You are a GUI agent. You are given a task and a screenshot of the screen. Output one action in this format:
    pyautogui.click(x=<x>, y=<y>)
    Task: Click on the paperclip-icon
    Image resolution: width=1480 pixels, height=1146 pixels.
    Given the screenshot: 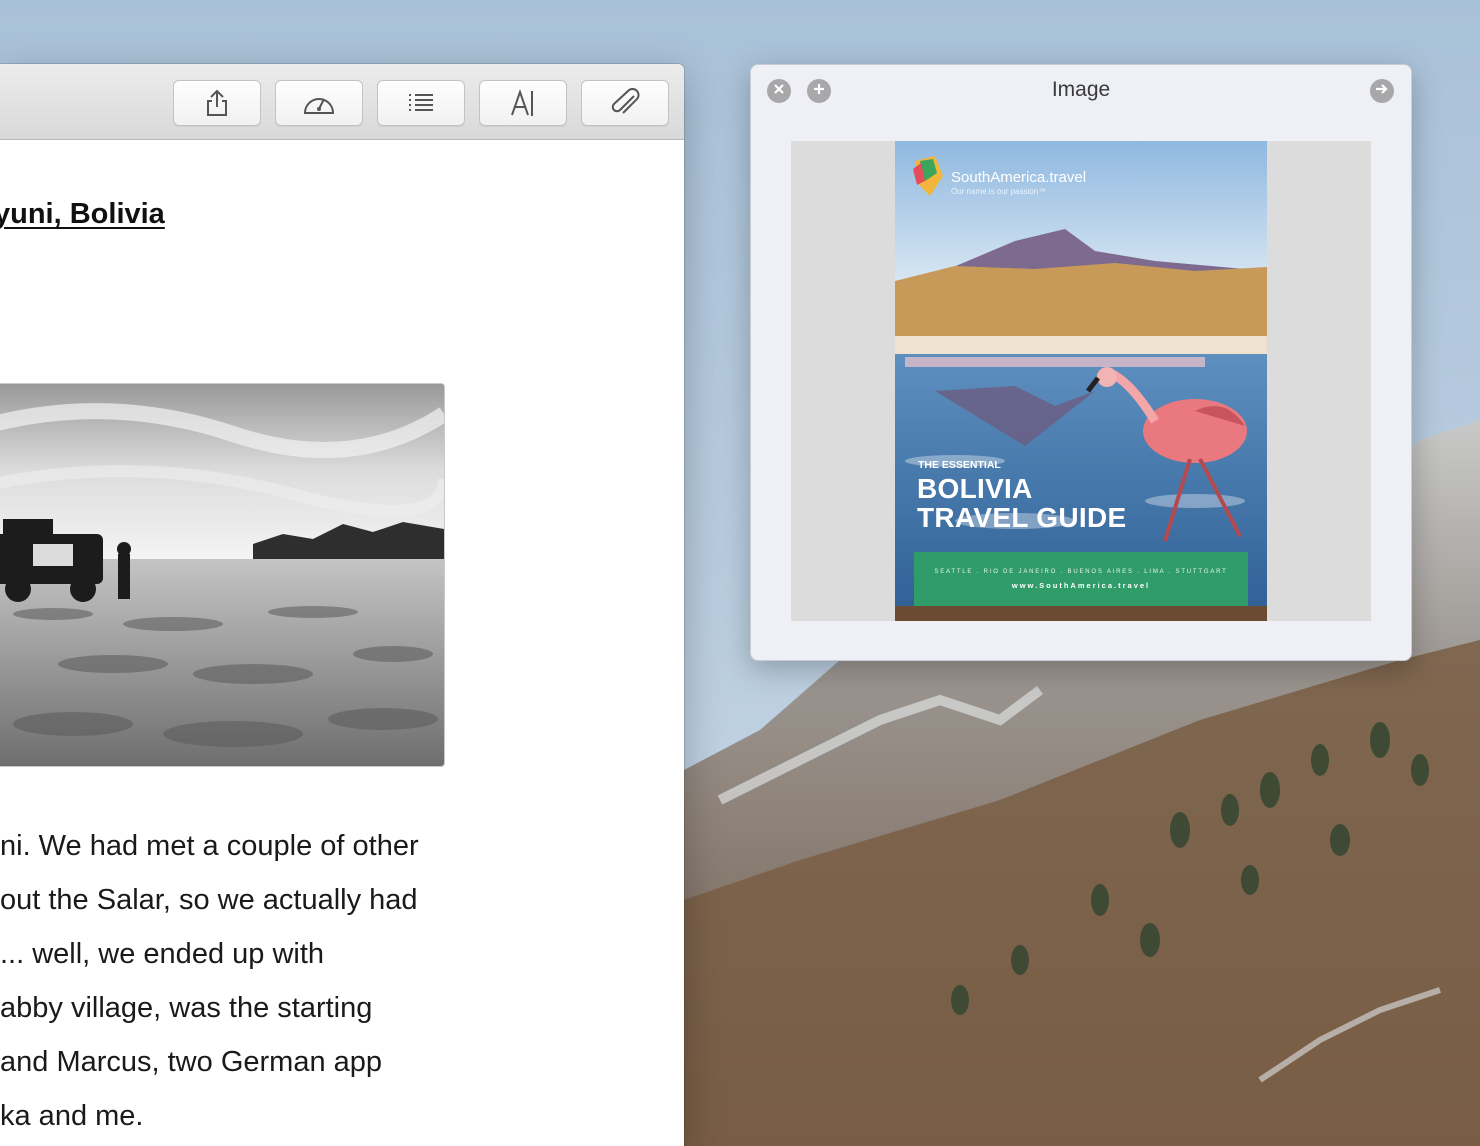 What is the action you would take?
    pyautogui.click(x=625, y=103)
    